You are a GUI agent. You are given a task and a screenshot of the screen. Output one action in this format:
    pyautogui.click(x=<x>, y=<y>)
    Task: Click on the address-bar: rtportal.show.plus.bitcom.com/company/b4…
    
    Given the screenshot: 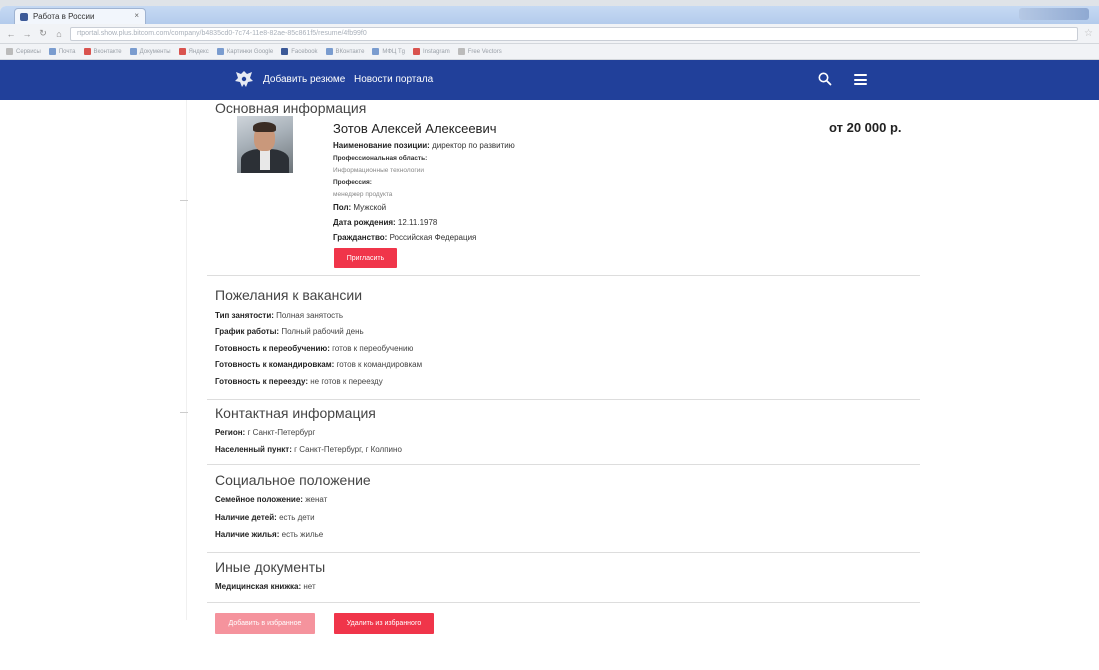 What is the action you would take?
    pyautogui.click(x=574, y=33)
    